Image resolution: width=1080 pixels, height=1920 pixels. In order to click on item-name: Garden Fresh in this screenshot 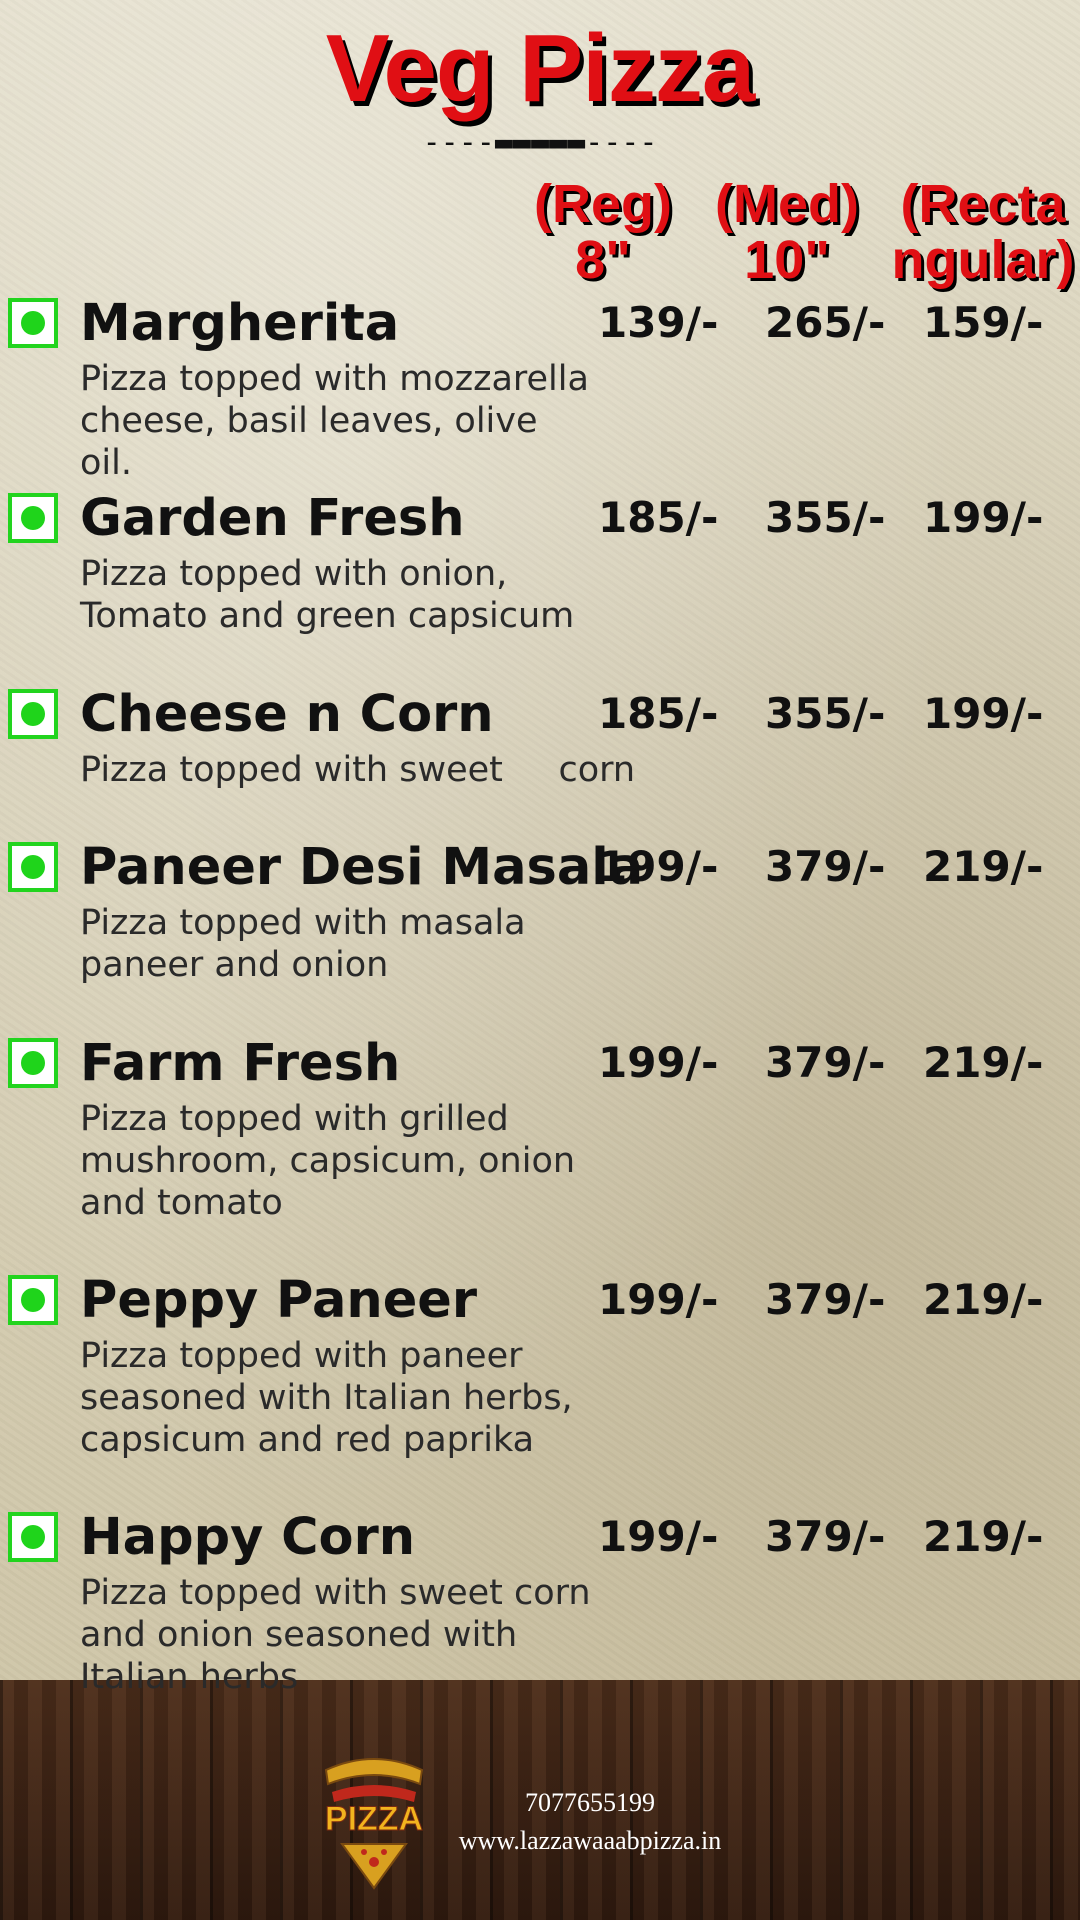, I will do `click(272, 518)`.